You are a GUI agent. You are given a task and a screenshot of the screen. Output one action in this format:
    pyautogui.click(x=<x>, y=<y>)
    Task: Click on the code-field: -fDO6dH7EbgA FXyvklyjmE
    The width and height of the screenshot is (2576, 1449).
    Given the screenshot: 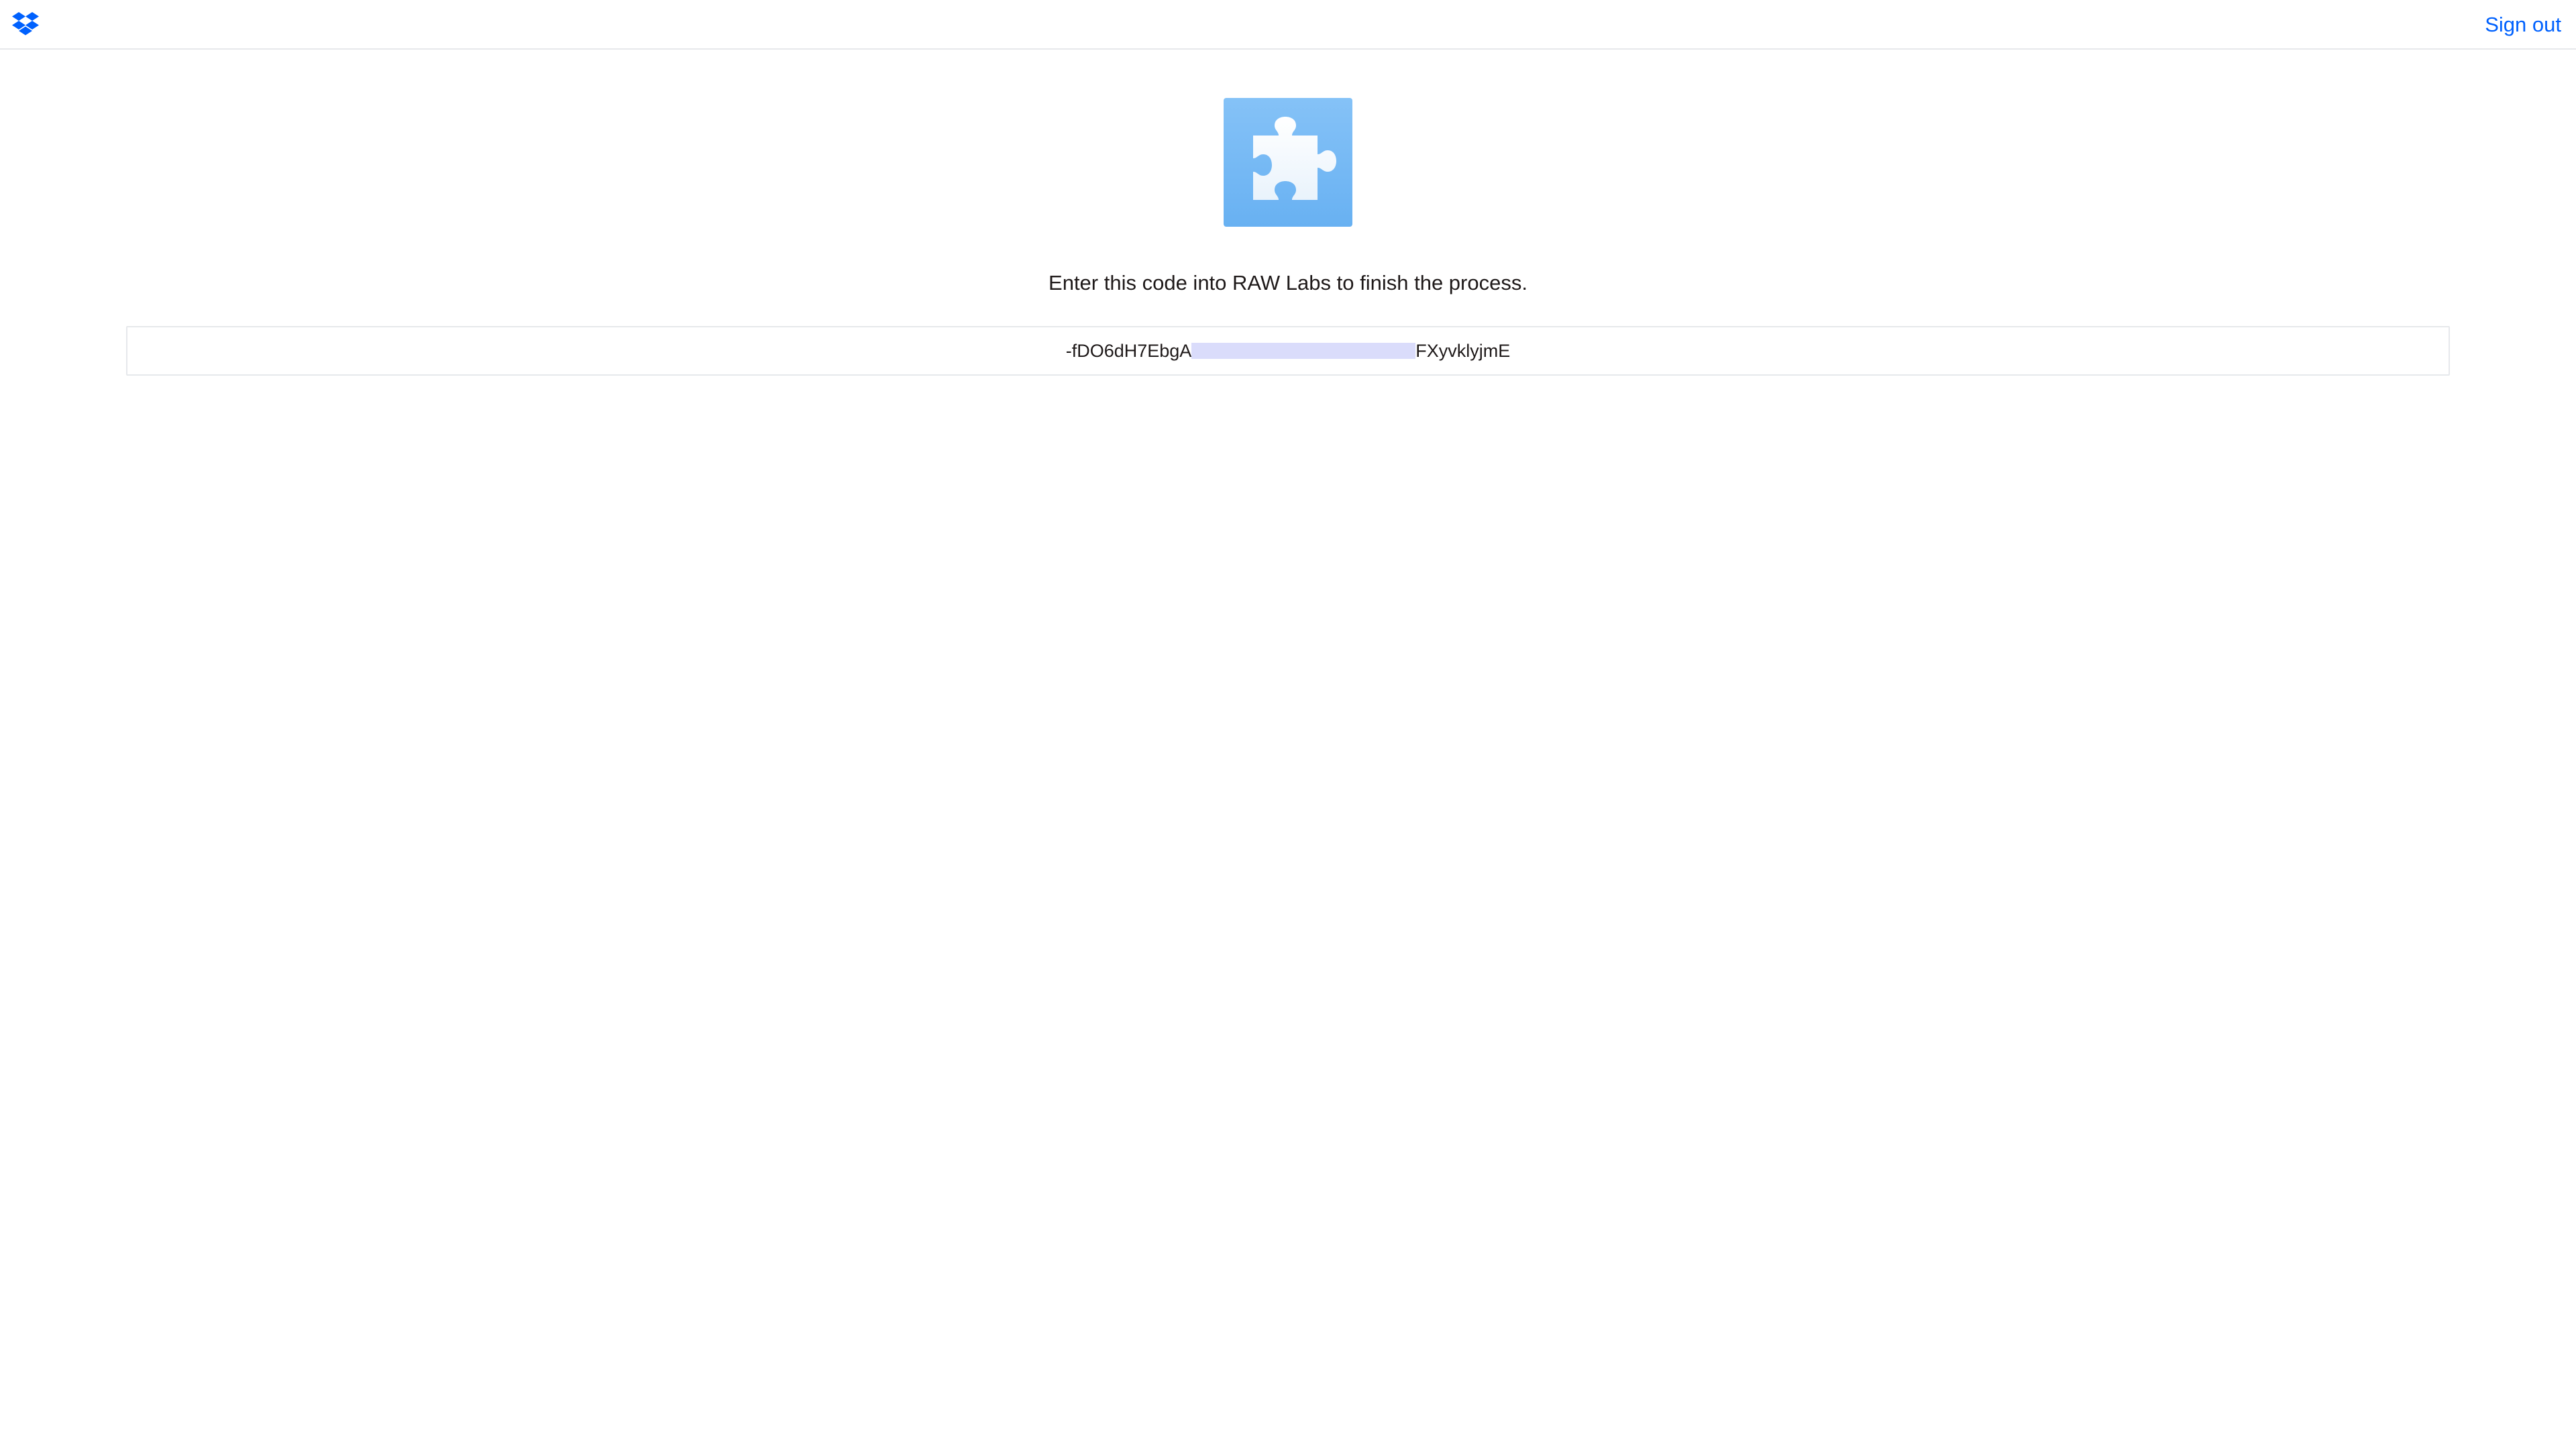 What is the action you would take?
    pyautogui.click(x=1288, y=351)
    